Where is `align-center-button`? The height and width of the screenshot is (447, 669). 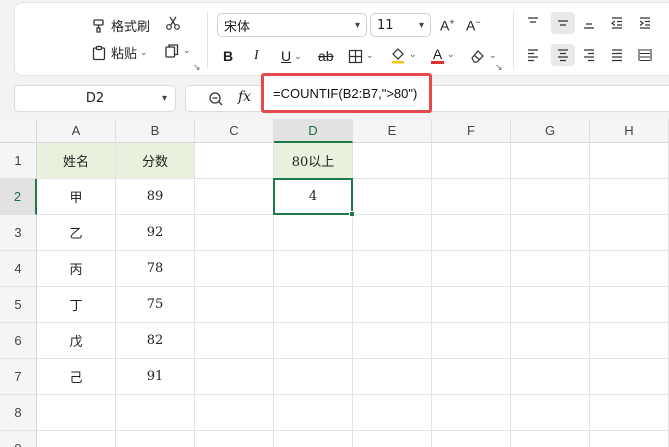
align-center-button is located at coordinates (563, 55).